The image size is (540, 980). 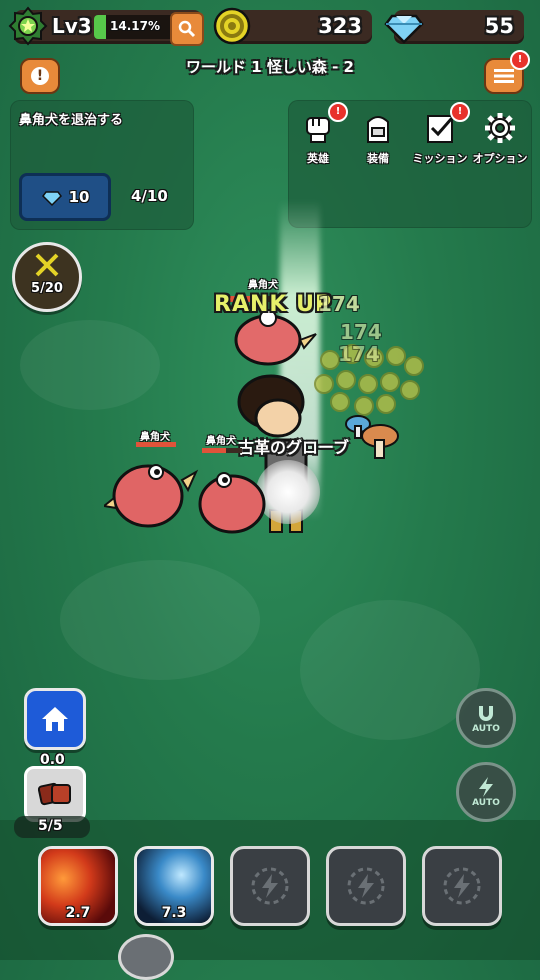 I want to click on meat-item-button, so click(x=55, y=794).